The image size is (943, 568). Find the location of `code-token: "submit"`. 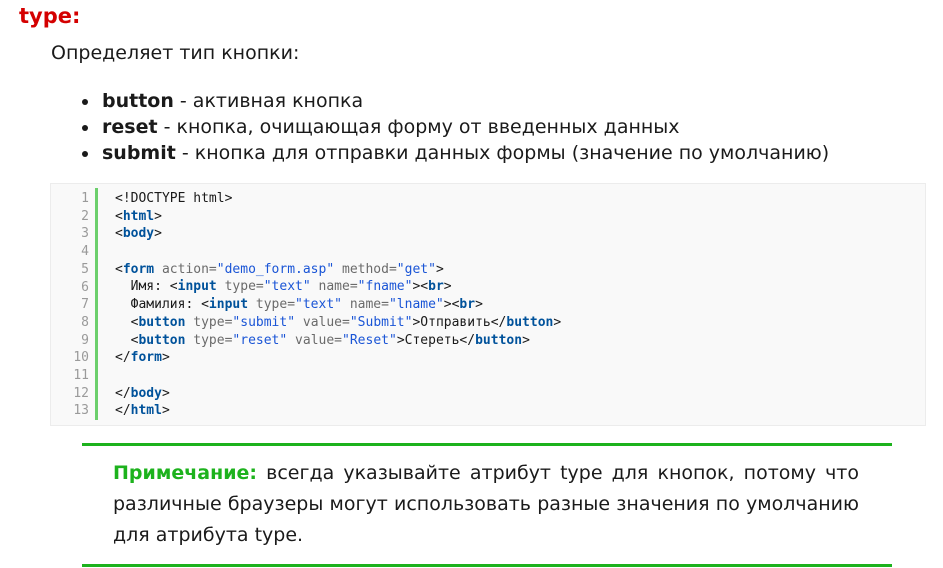

code-token: "submit" is located at coordinates (264, 322).